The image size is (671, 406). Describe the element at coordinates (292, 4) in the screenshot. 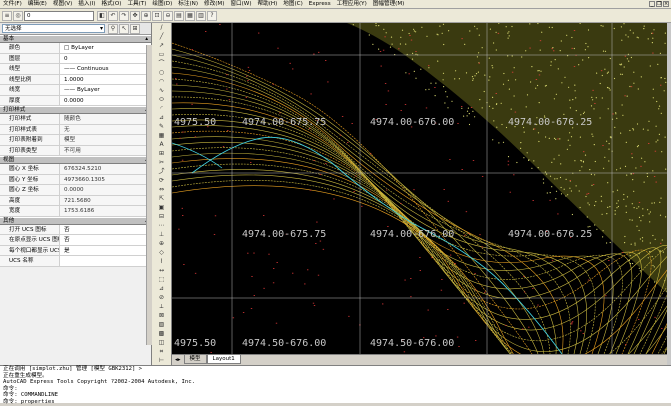

I see `menu-item: 地图(C)` at that location.